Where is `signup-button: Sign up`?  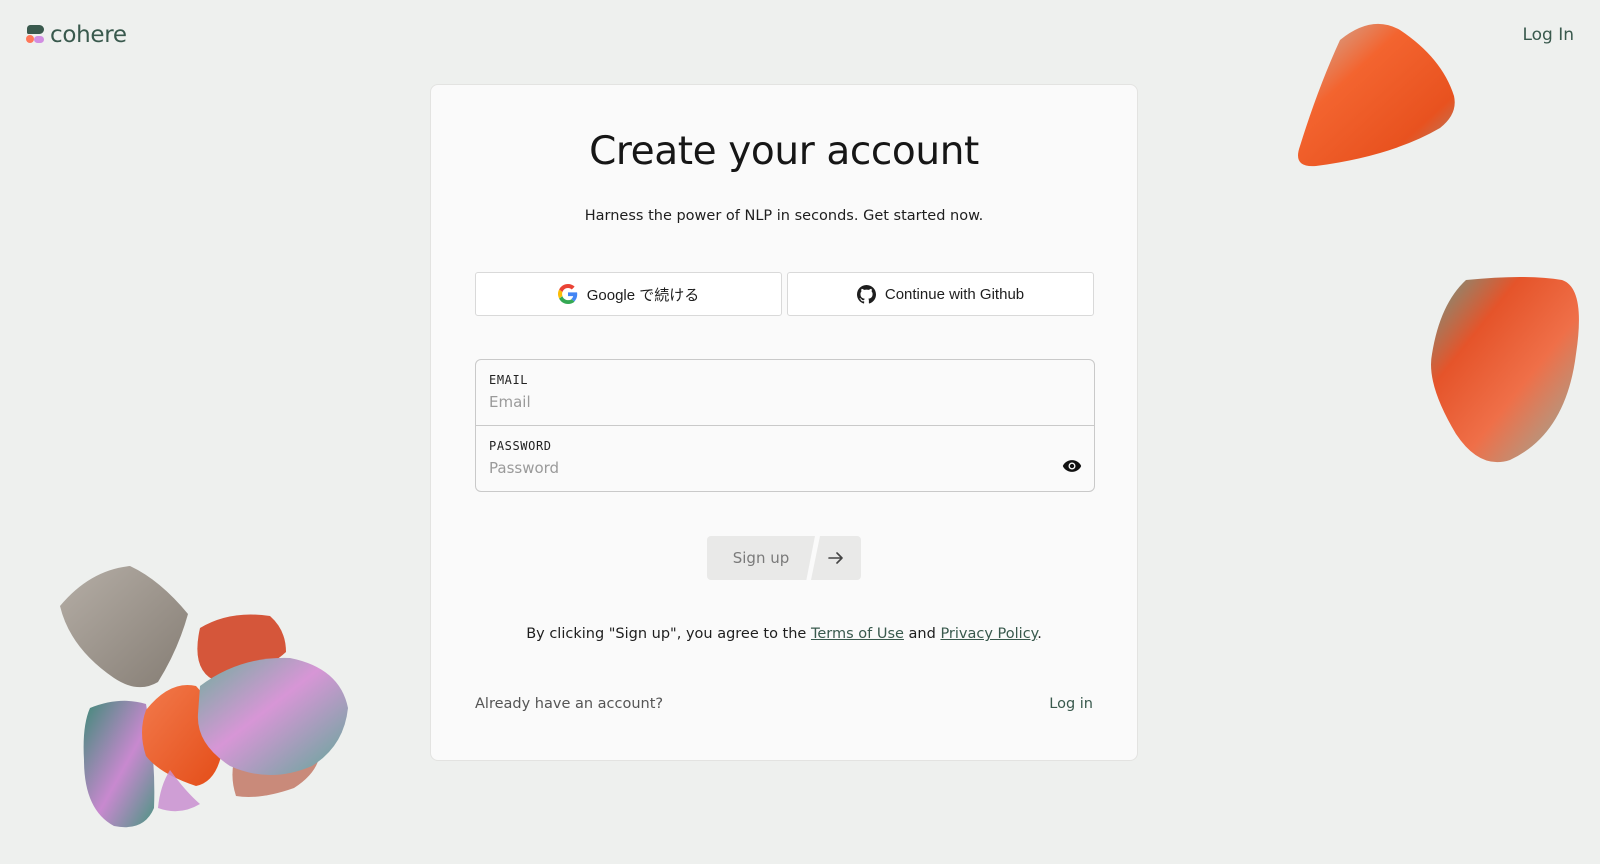
signup-button: Sign up is located at coordinates (761, 558).